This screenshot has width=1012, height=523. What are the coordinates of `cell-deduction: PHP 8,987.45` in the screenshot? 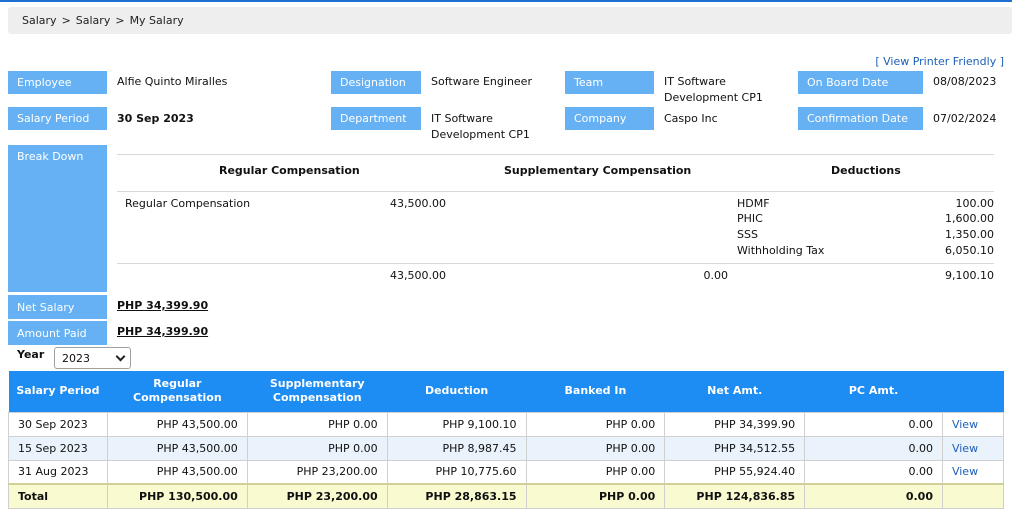 It's located at (456, 448).